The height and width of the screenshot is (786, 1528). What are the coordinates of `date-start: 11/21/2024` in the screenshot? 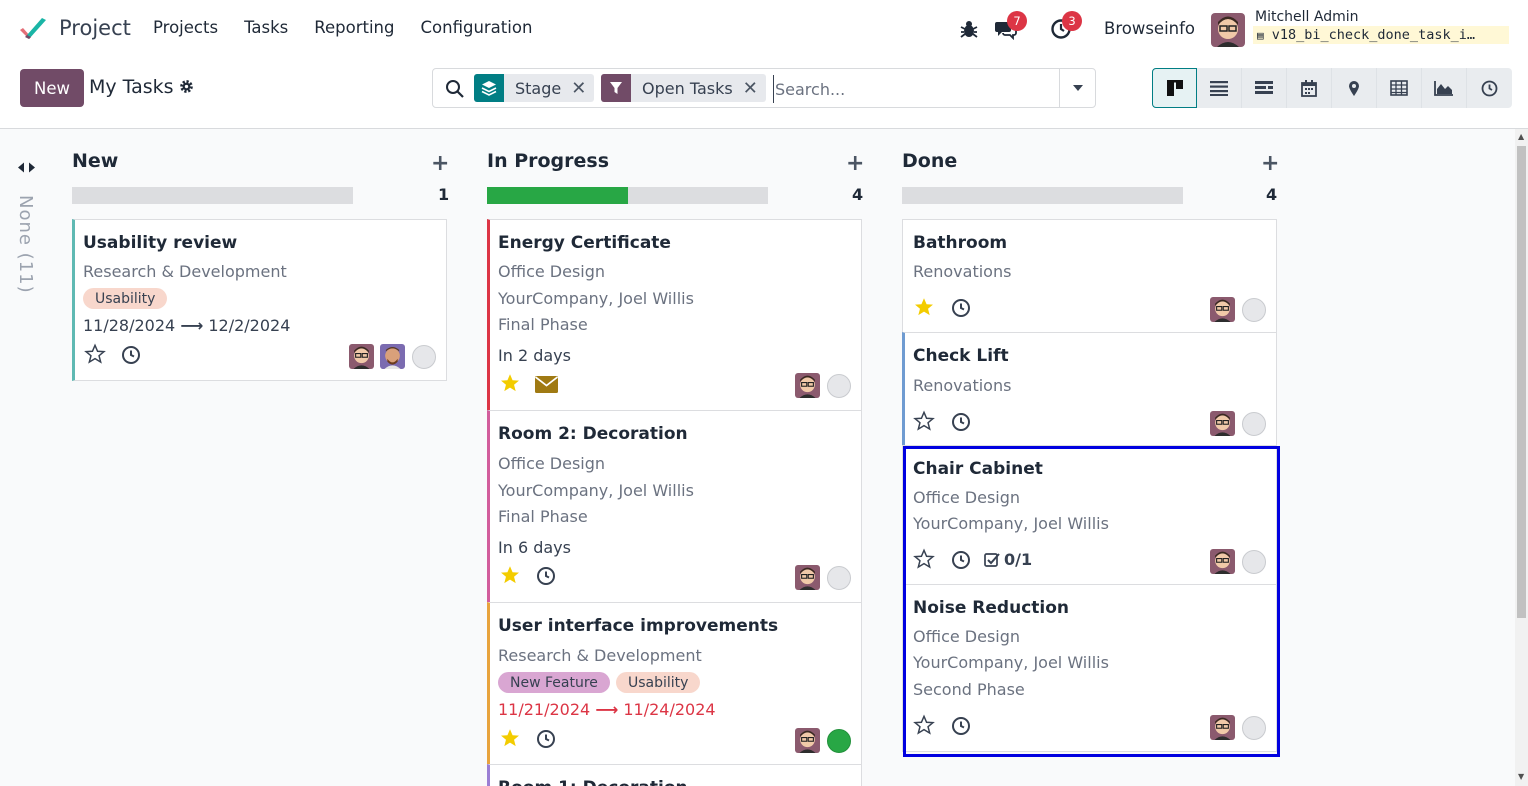 It's located at (544, 709).